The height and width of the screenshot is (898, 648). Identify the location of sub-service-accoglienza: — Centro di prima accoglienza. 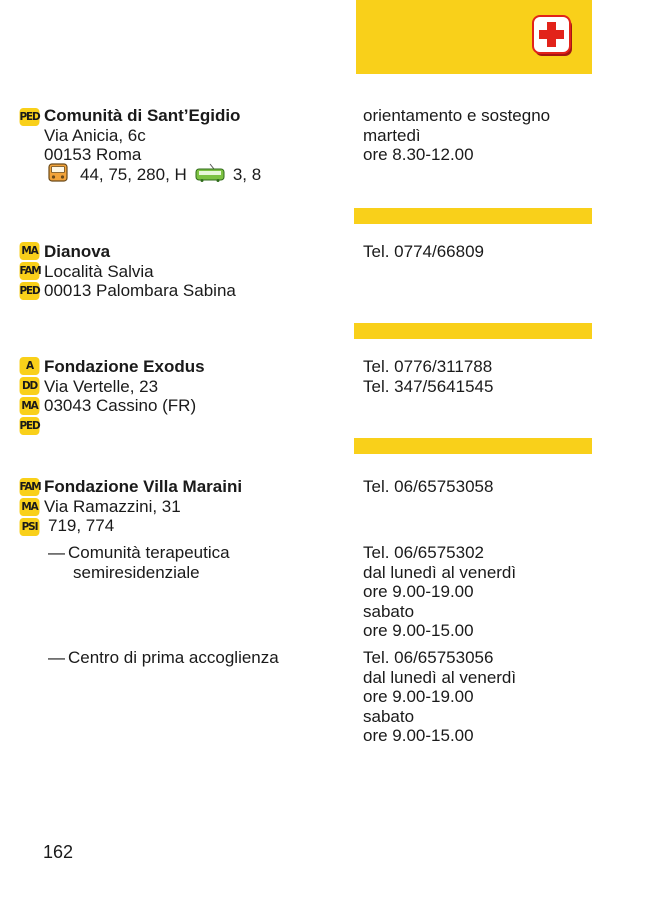
(163, 658).